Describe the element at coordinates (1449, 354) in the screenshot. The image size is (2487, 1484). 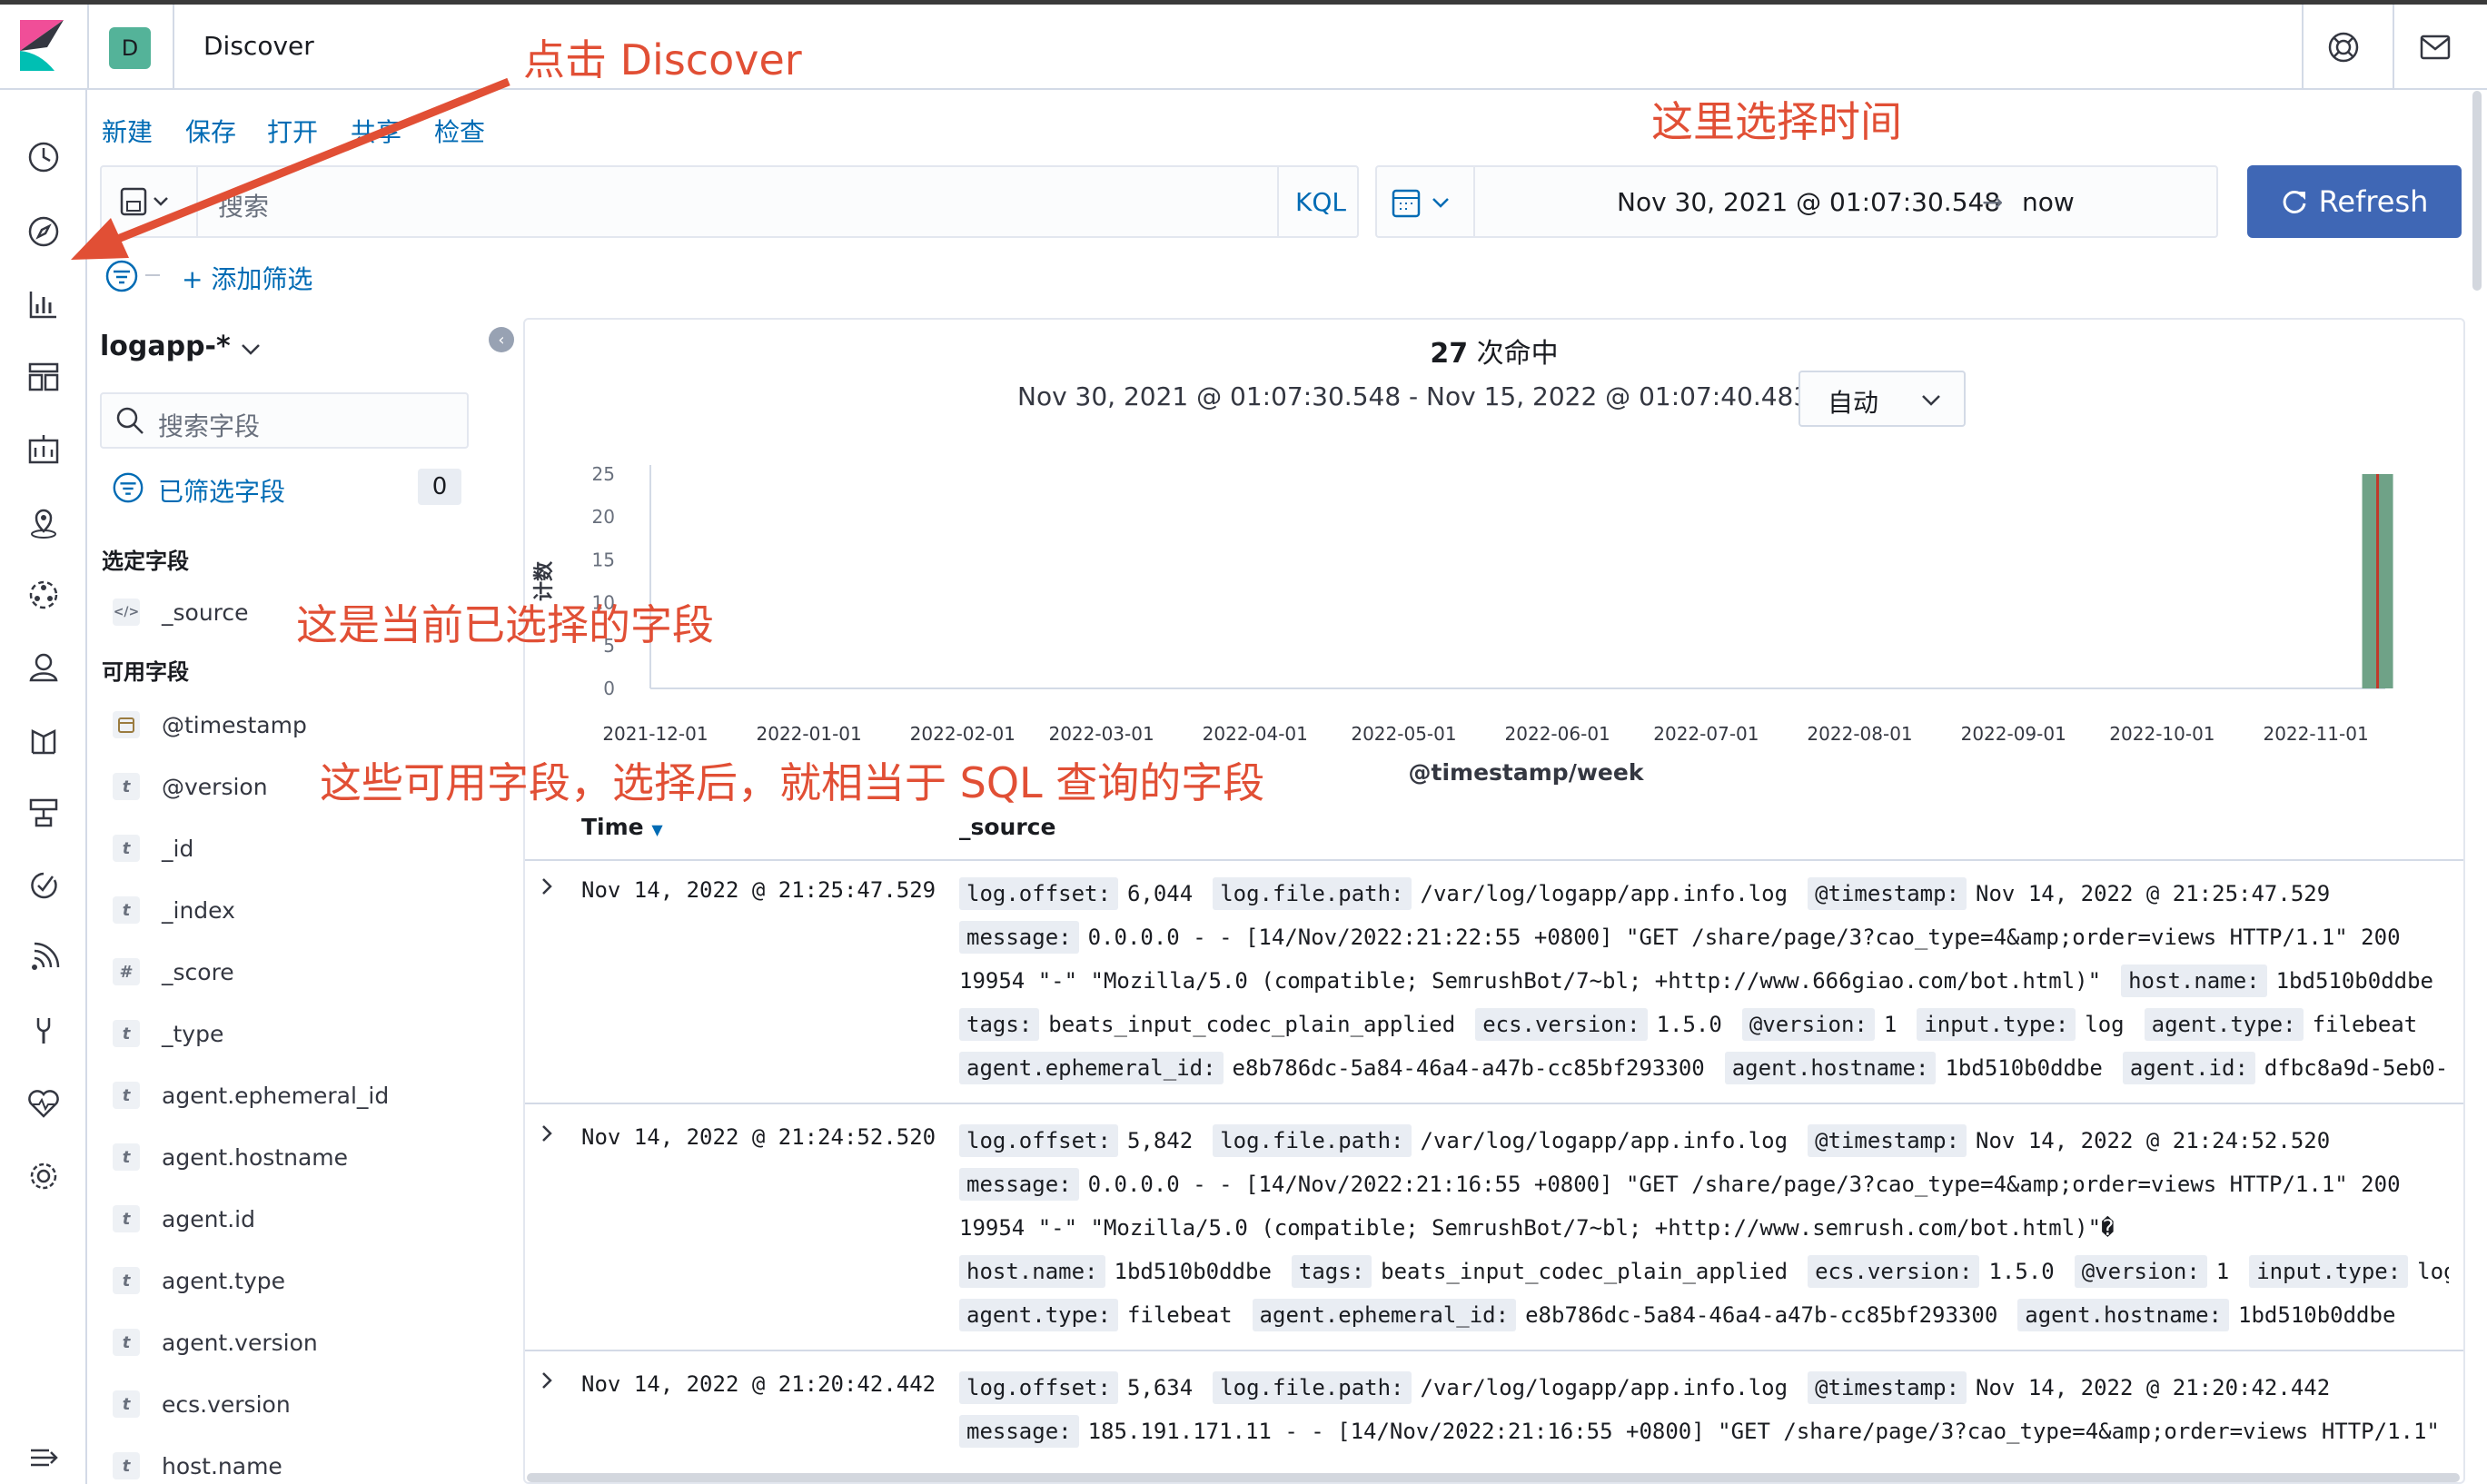
I see `hits-number: 27` at that location.